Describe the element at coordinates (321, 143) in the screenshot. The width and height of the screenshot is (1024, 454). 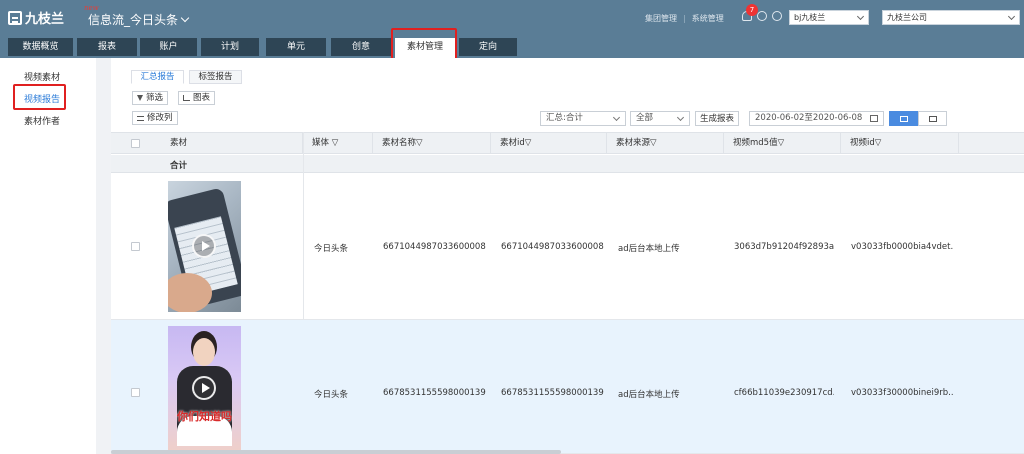
I see `col-media-label: 媒体` at that location.